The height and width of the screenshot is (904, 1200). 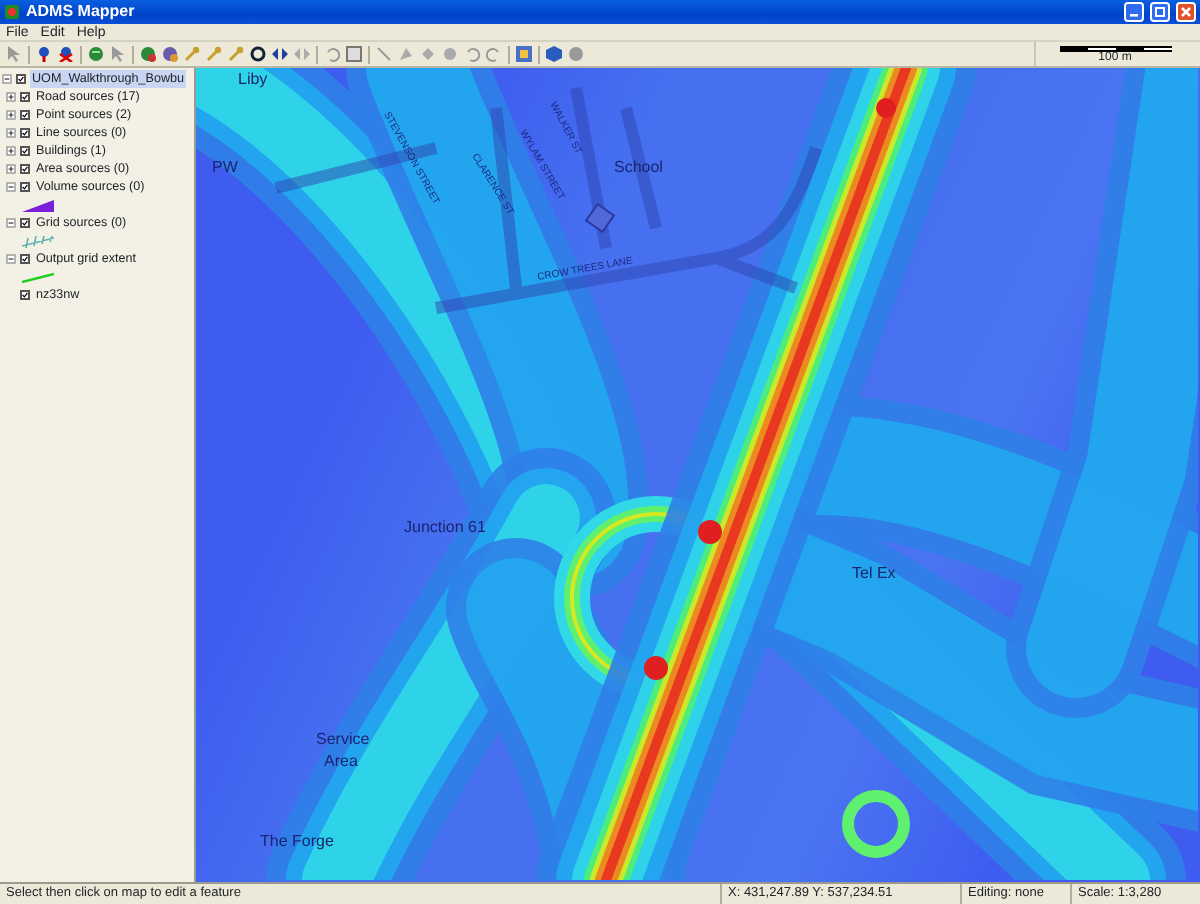 I want to click on roundabout-plume, so click(x=876, y=824).